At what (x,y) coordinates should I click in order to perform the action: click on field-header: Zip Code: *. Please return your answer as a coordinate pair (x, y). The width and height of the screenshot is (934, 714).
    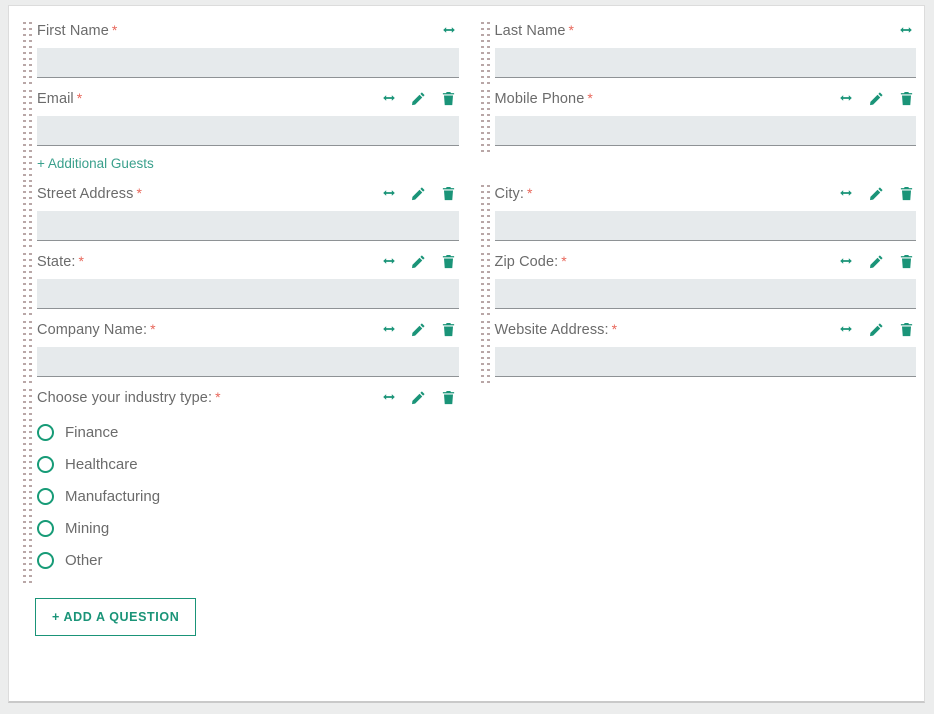
    Looking at the image, I should click on (706, 261).